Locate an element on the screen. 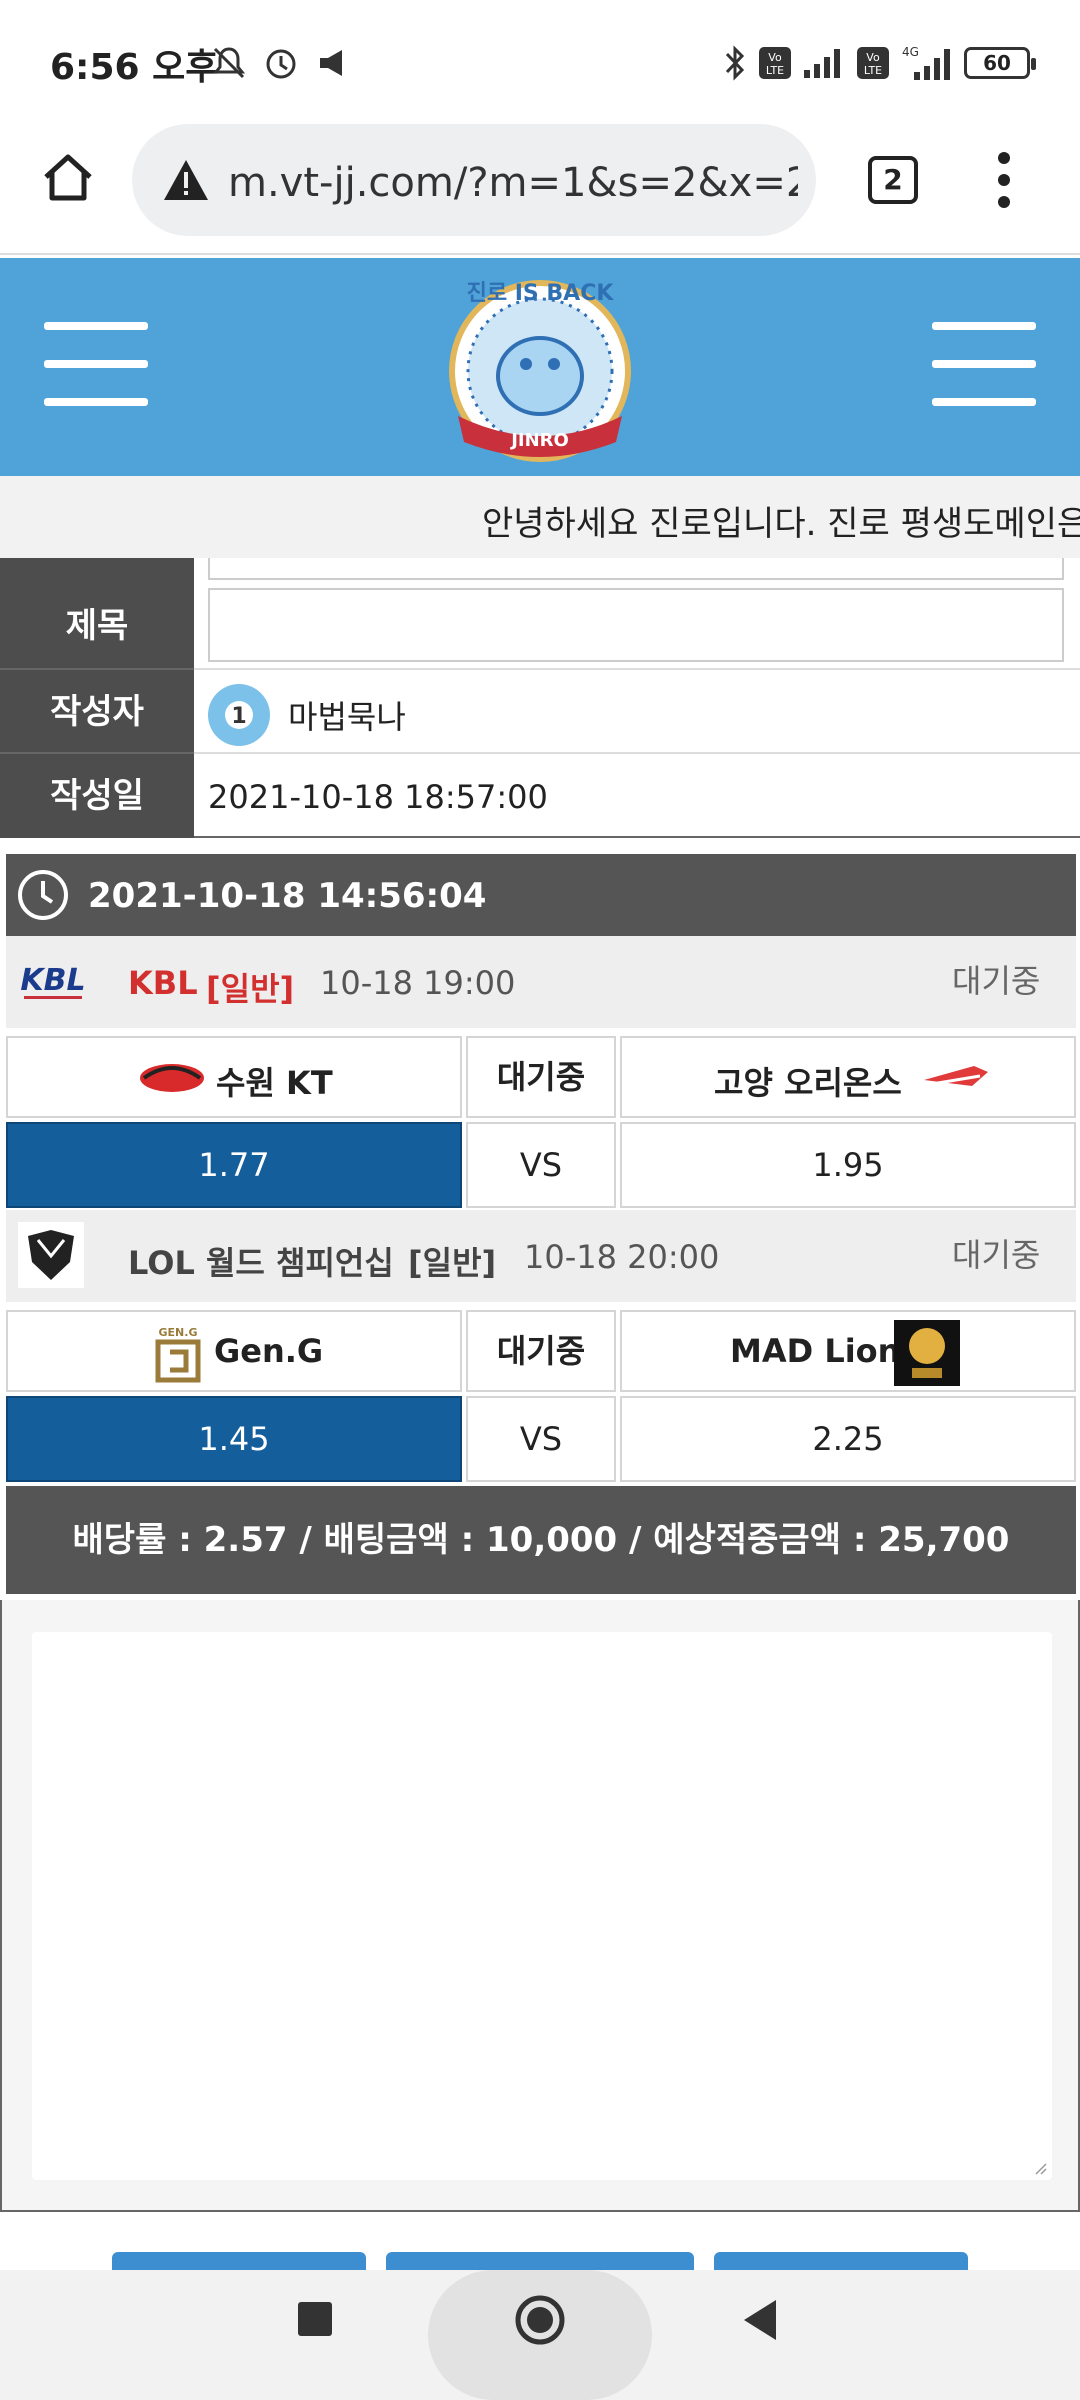 The height and width of the screenshot is (2400, 1080). league-name: KBL is located at coordinates (163, 983).